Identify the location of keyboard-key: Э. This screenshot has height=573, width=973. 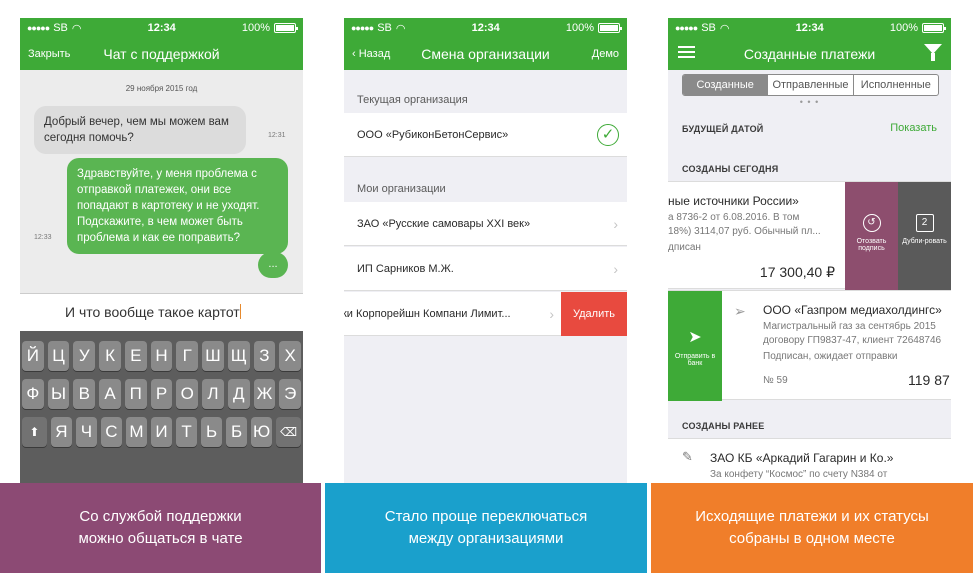
(290, 394).